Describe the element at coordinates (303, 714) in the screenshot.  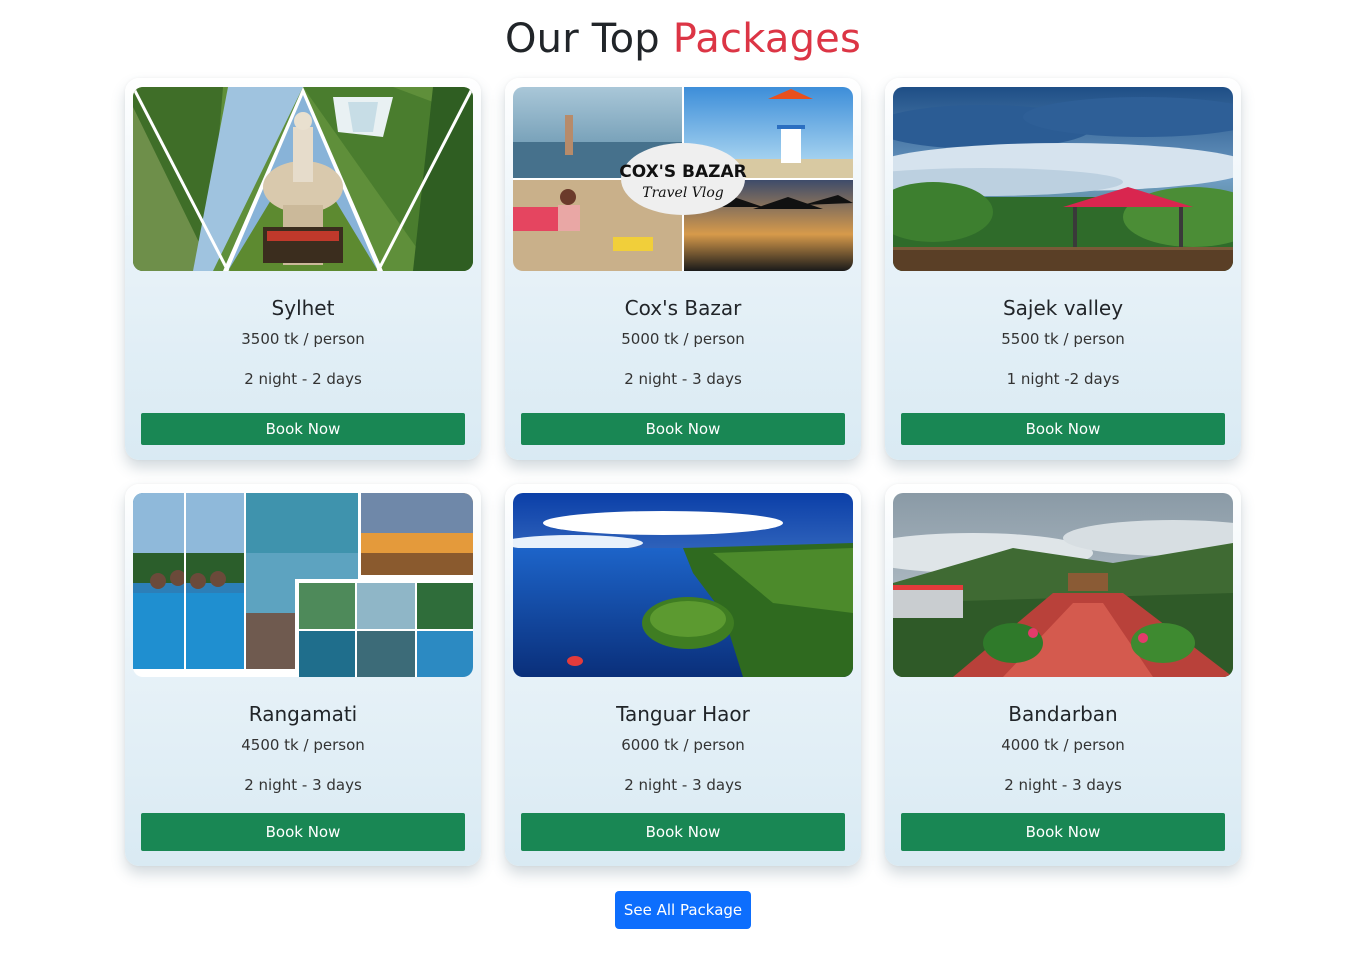
I see `package-name: Rangamati` at that location.